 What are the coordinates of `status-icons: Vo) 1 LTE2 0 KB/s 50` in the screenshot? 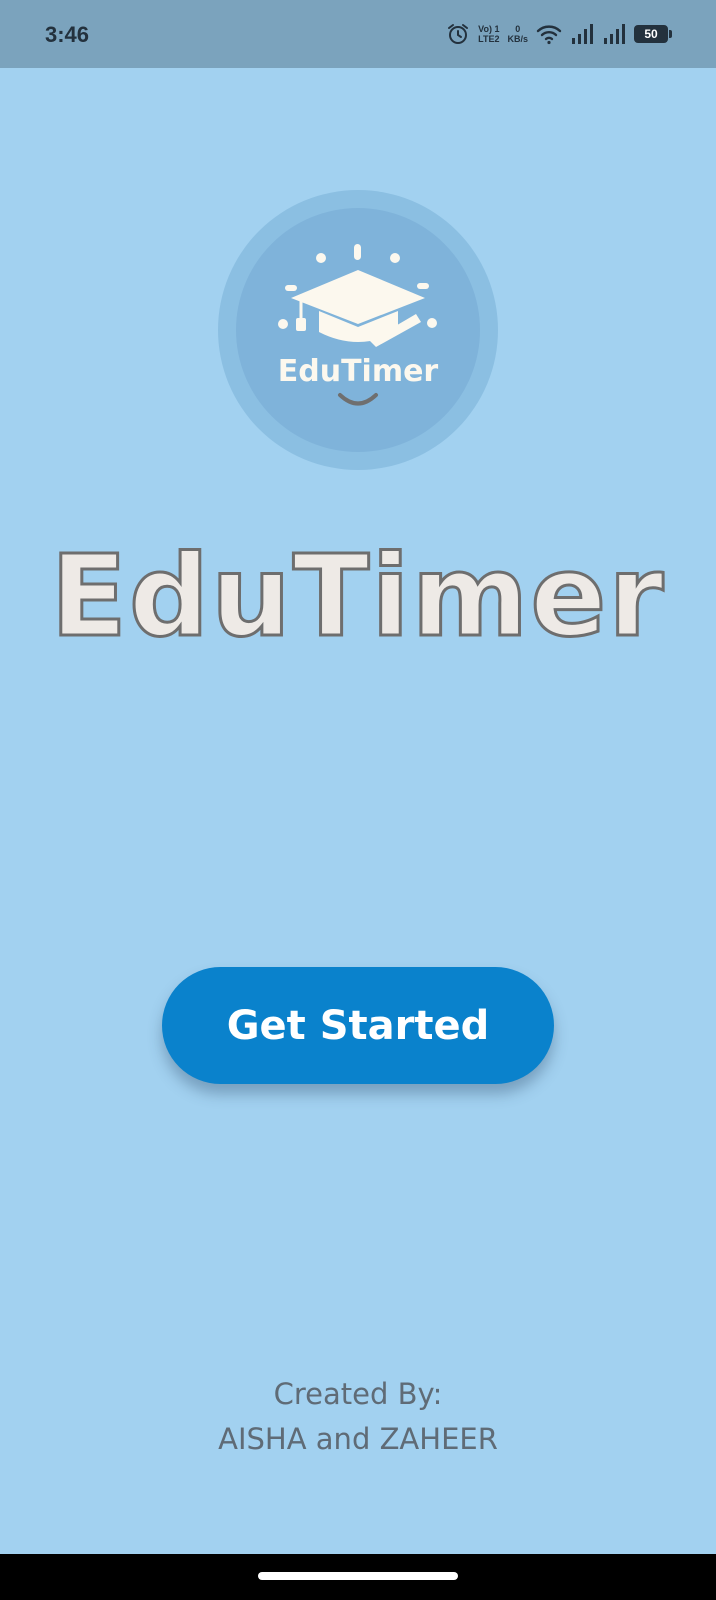 It's located at (559, 34).